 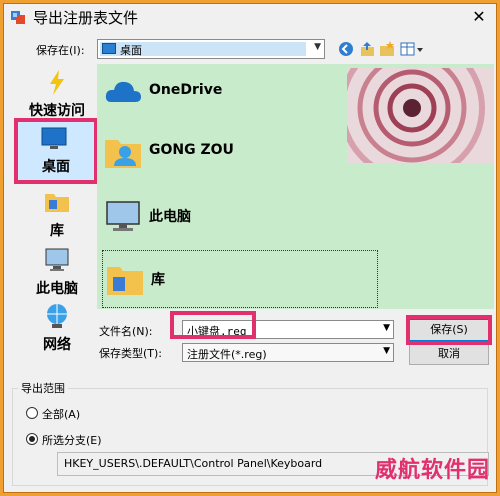 What do you see at coordinates (288, 352) in the screenshot?
I see `filetype-dropdown: 注册文件(*.reg) ▼` at bounding box center [288, 352].